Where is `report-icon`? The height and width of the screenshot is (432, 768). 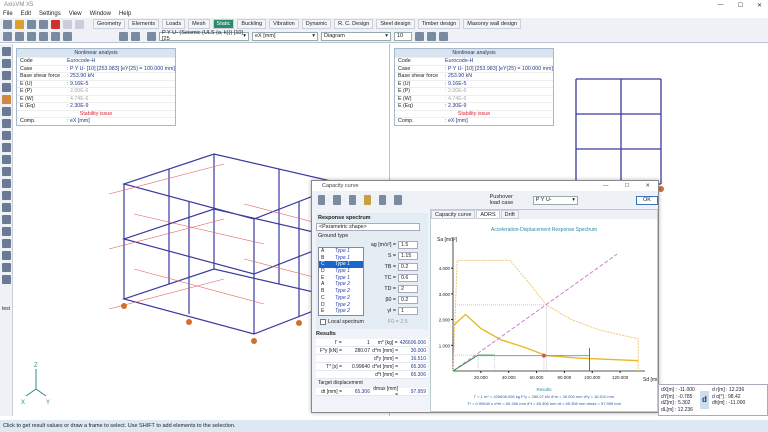
report-icon is located at coordinates (352, 200).